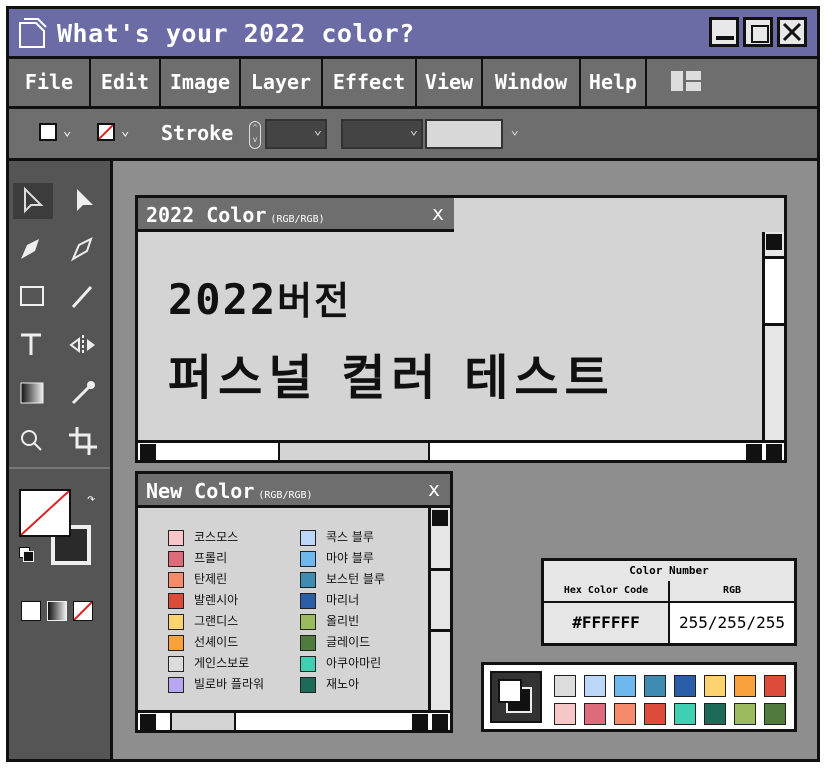 Image resolution: width=832 pixels, height=768 pixels. What do you see at coordinates (516, 697) in the screenshot?
I see `palette-fill-stroke` at bounding box center [516, 697].